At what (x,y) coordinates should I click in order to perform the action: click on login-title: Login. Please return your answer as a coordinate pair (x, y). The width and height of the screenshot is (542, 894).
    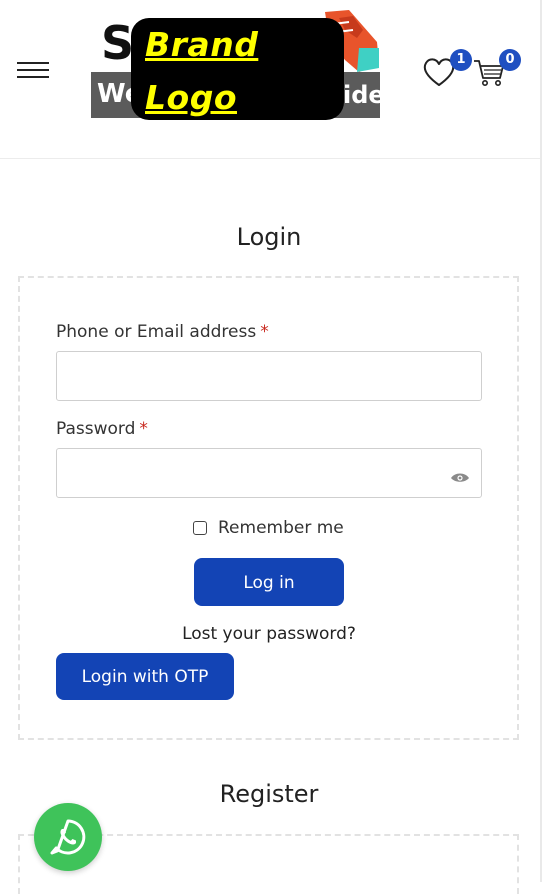
    Looking at the image, I should click on (269, 237).